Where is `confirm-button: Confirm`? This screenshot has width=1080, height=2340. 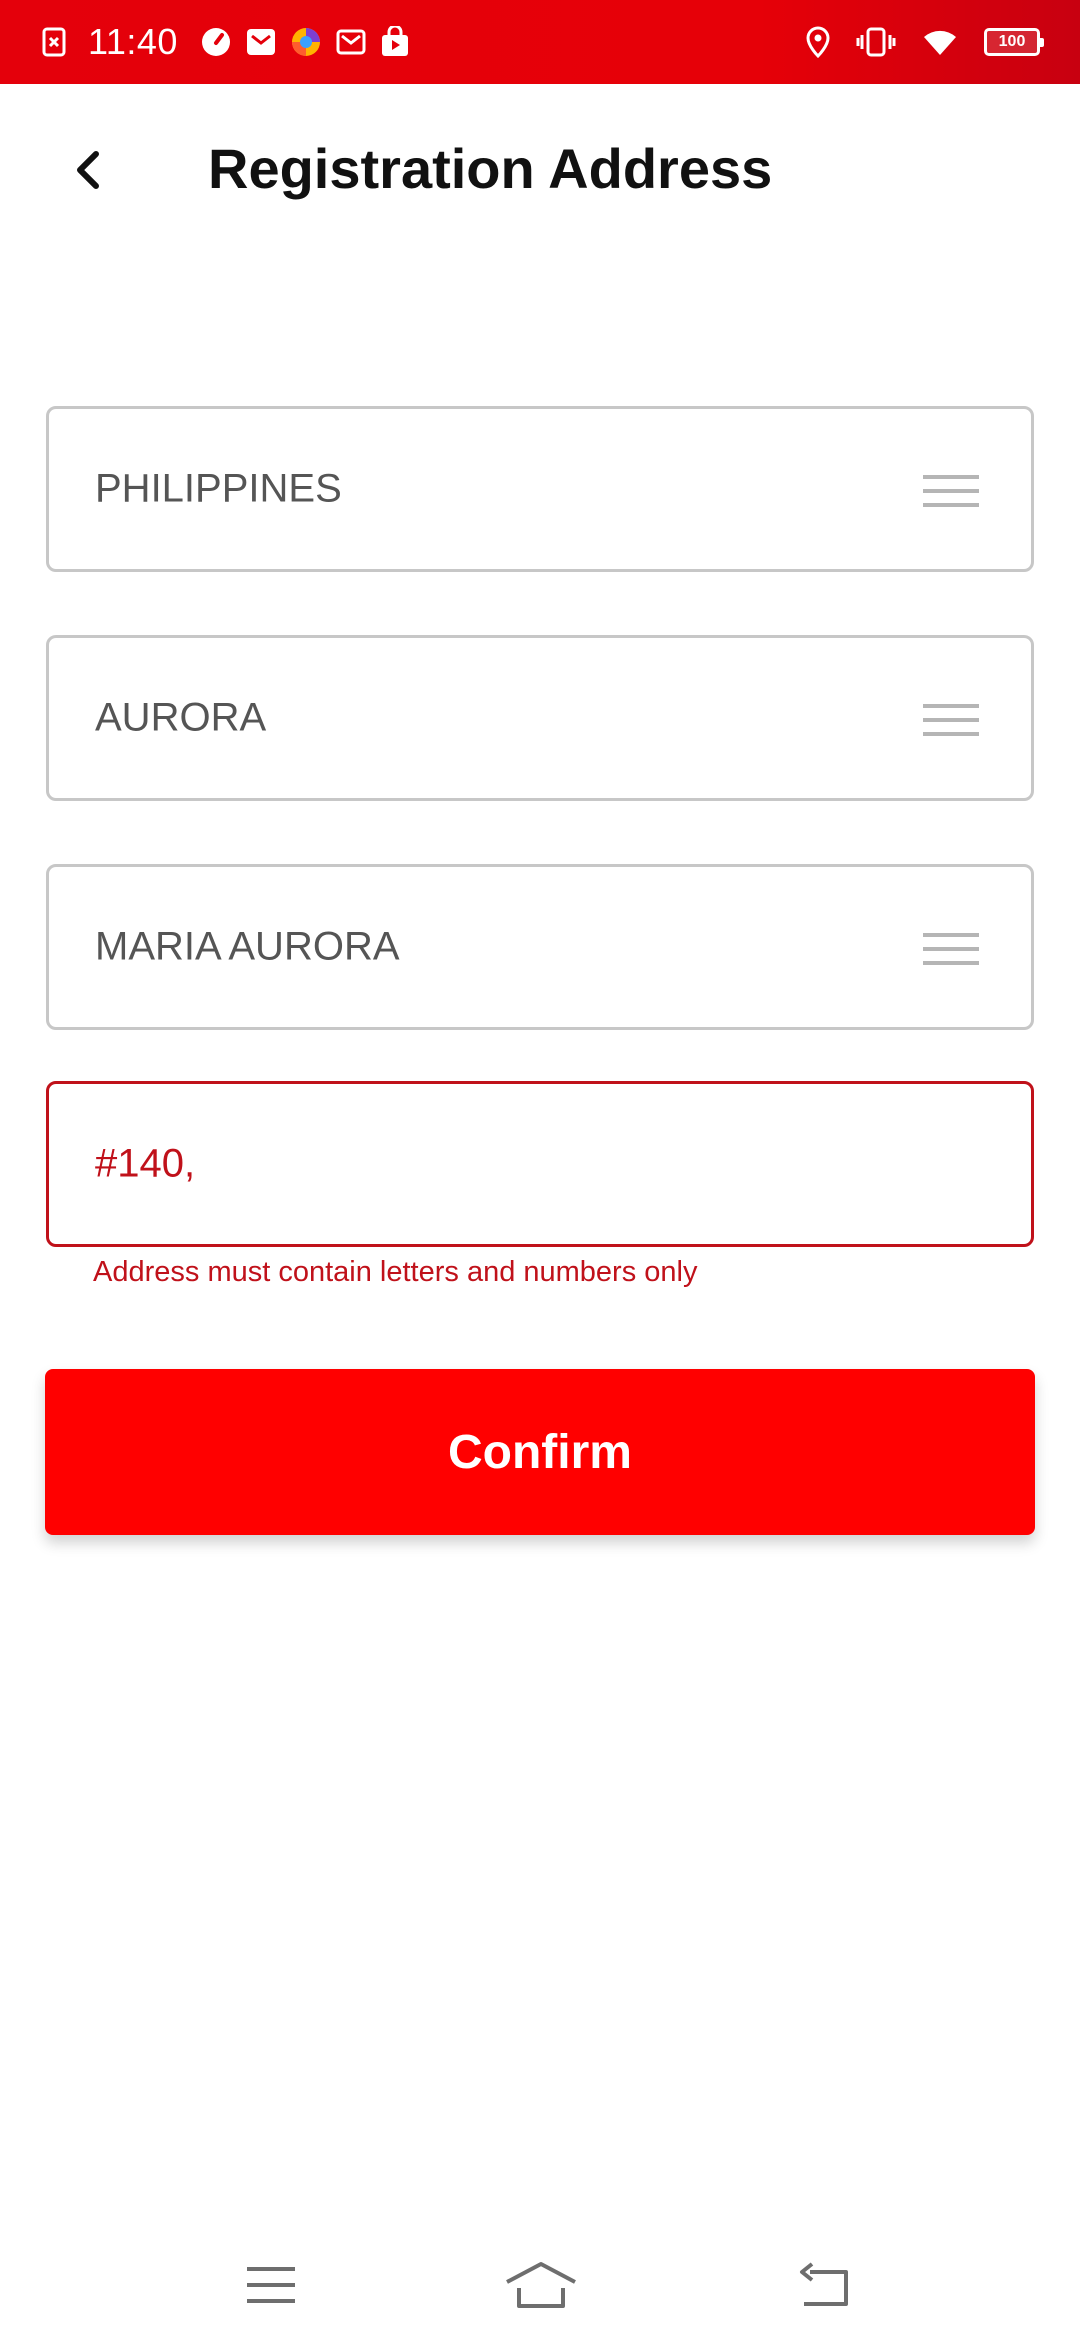 confirm-button: Confirm is located at coordinates (540, 1452).